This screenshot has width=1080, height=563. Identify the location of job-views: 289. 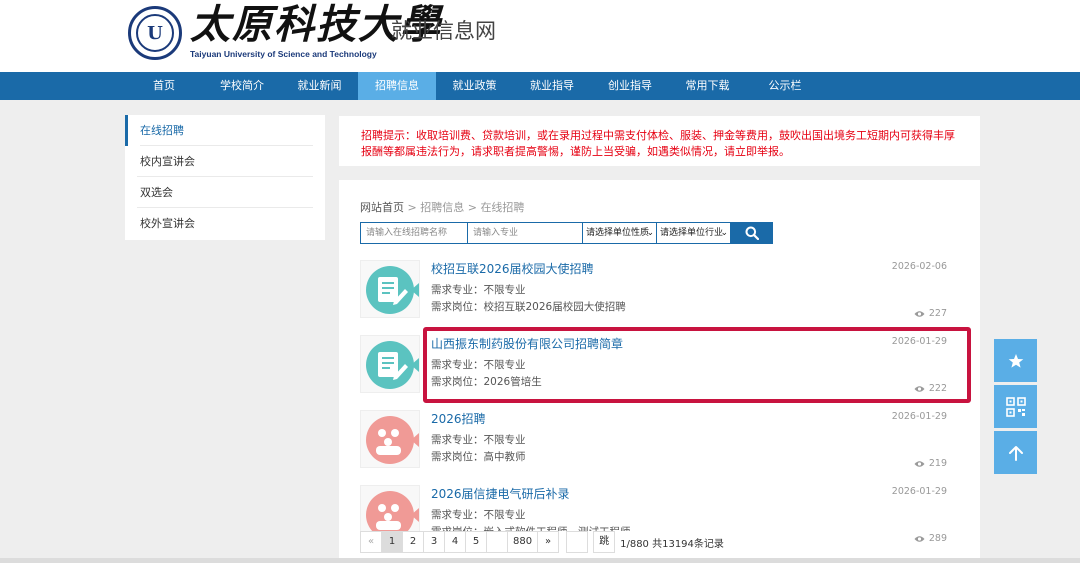
(930, 538).